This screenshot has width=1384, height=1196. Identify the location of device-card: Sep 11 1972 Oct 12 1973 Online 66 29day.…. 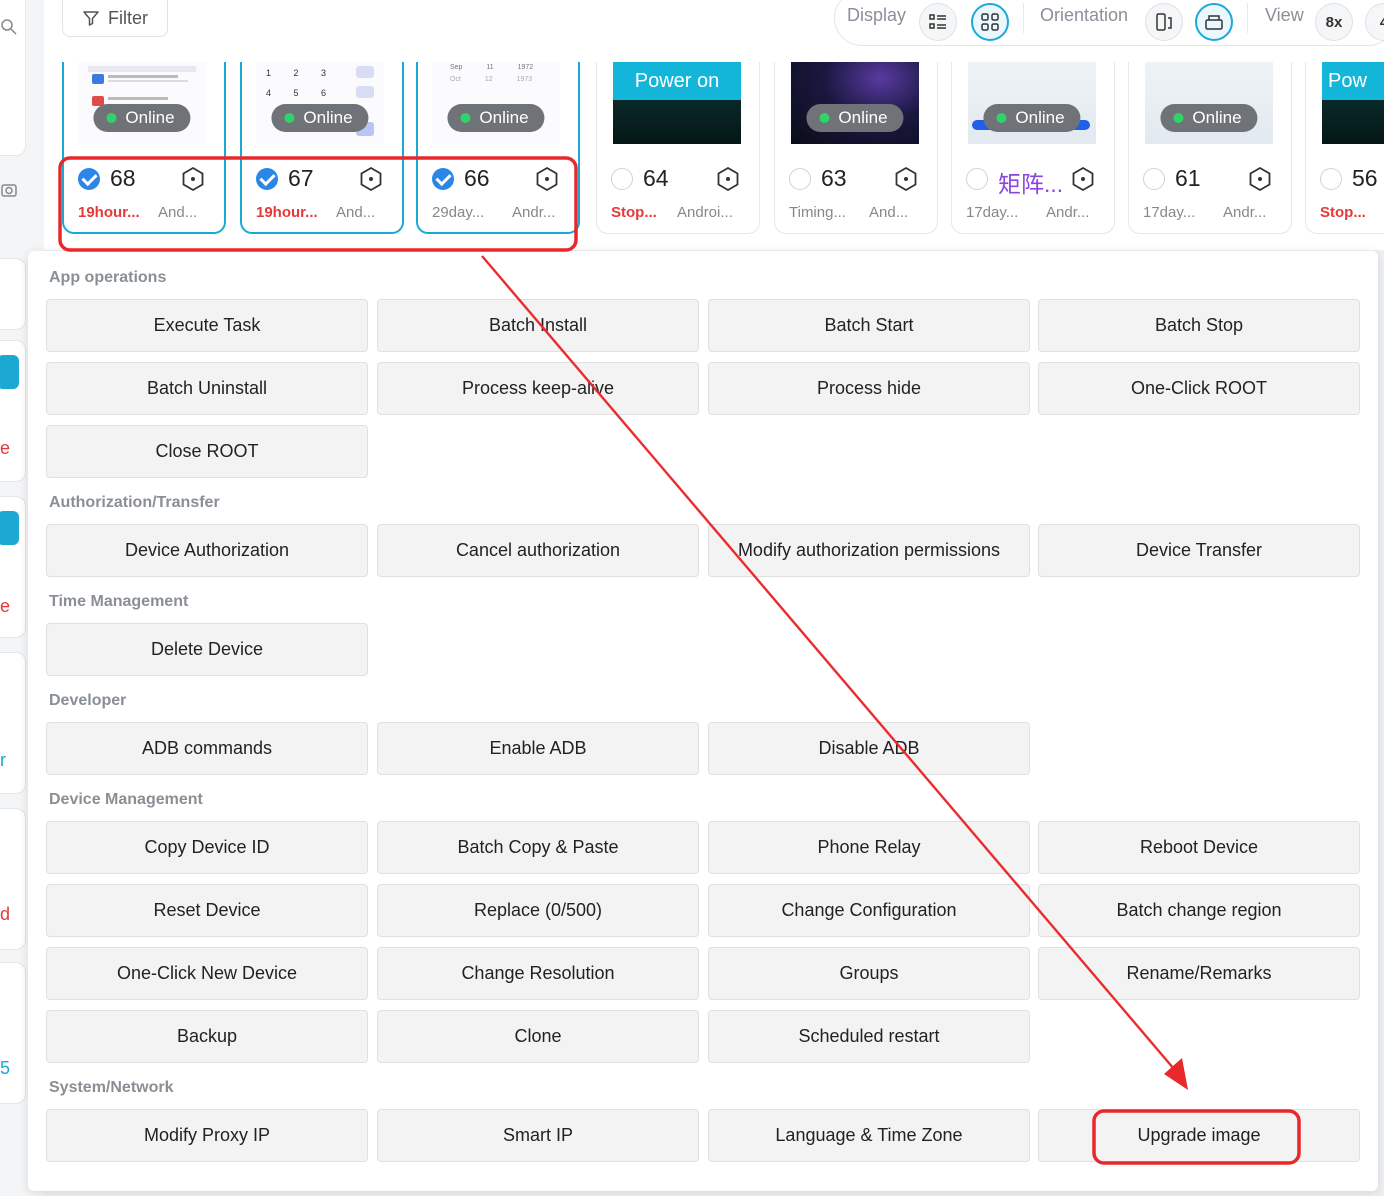
(498, 148).